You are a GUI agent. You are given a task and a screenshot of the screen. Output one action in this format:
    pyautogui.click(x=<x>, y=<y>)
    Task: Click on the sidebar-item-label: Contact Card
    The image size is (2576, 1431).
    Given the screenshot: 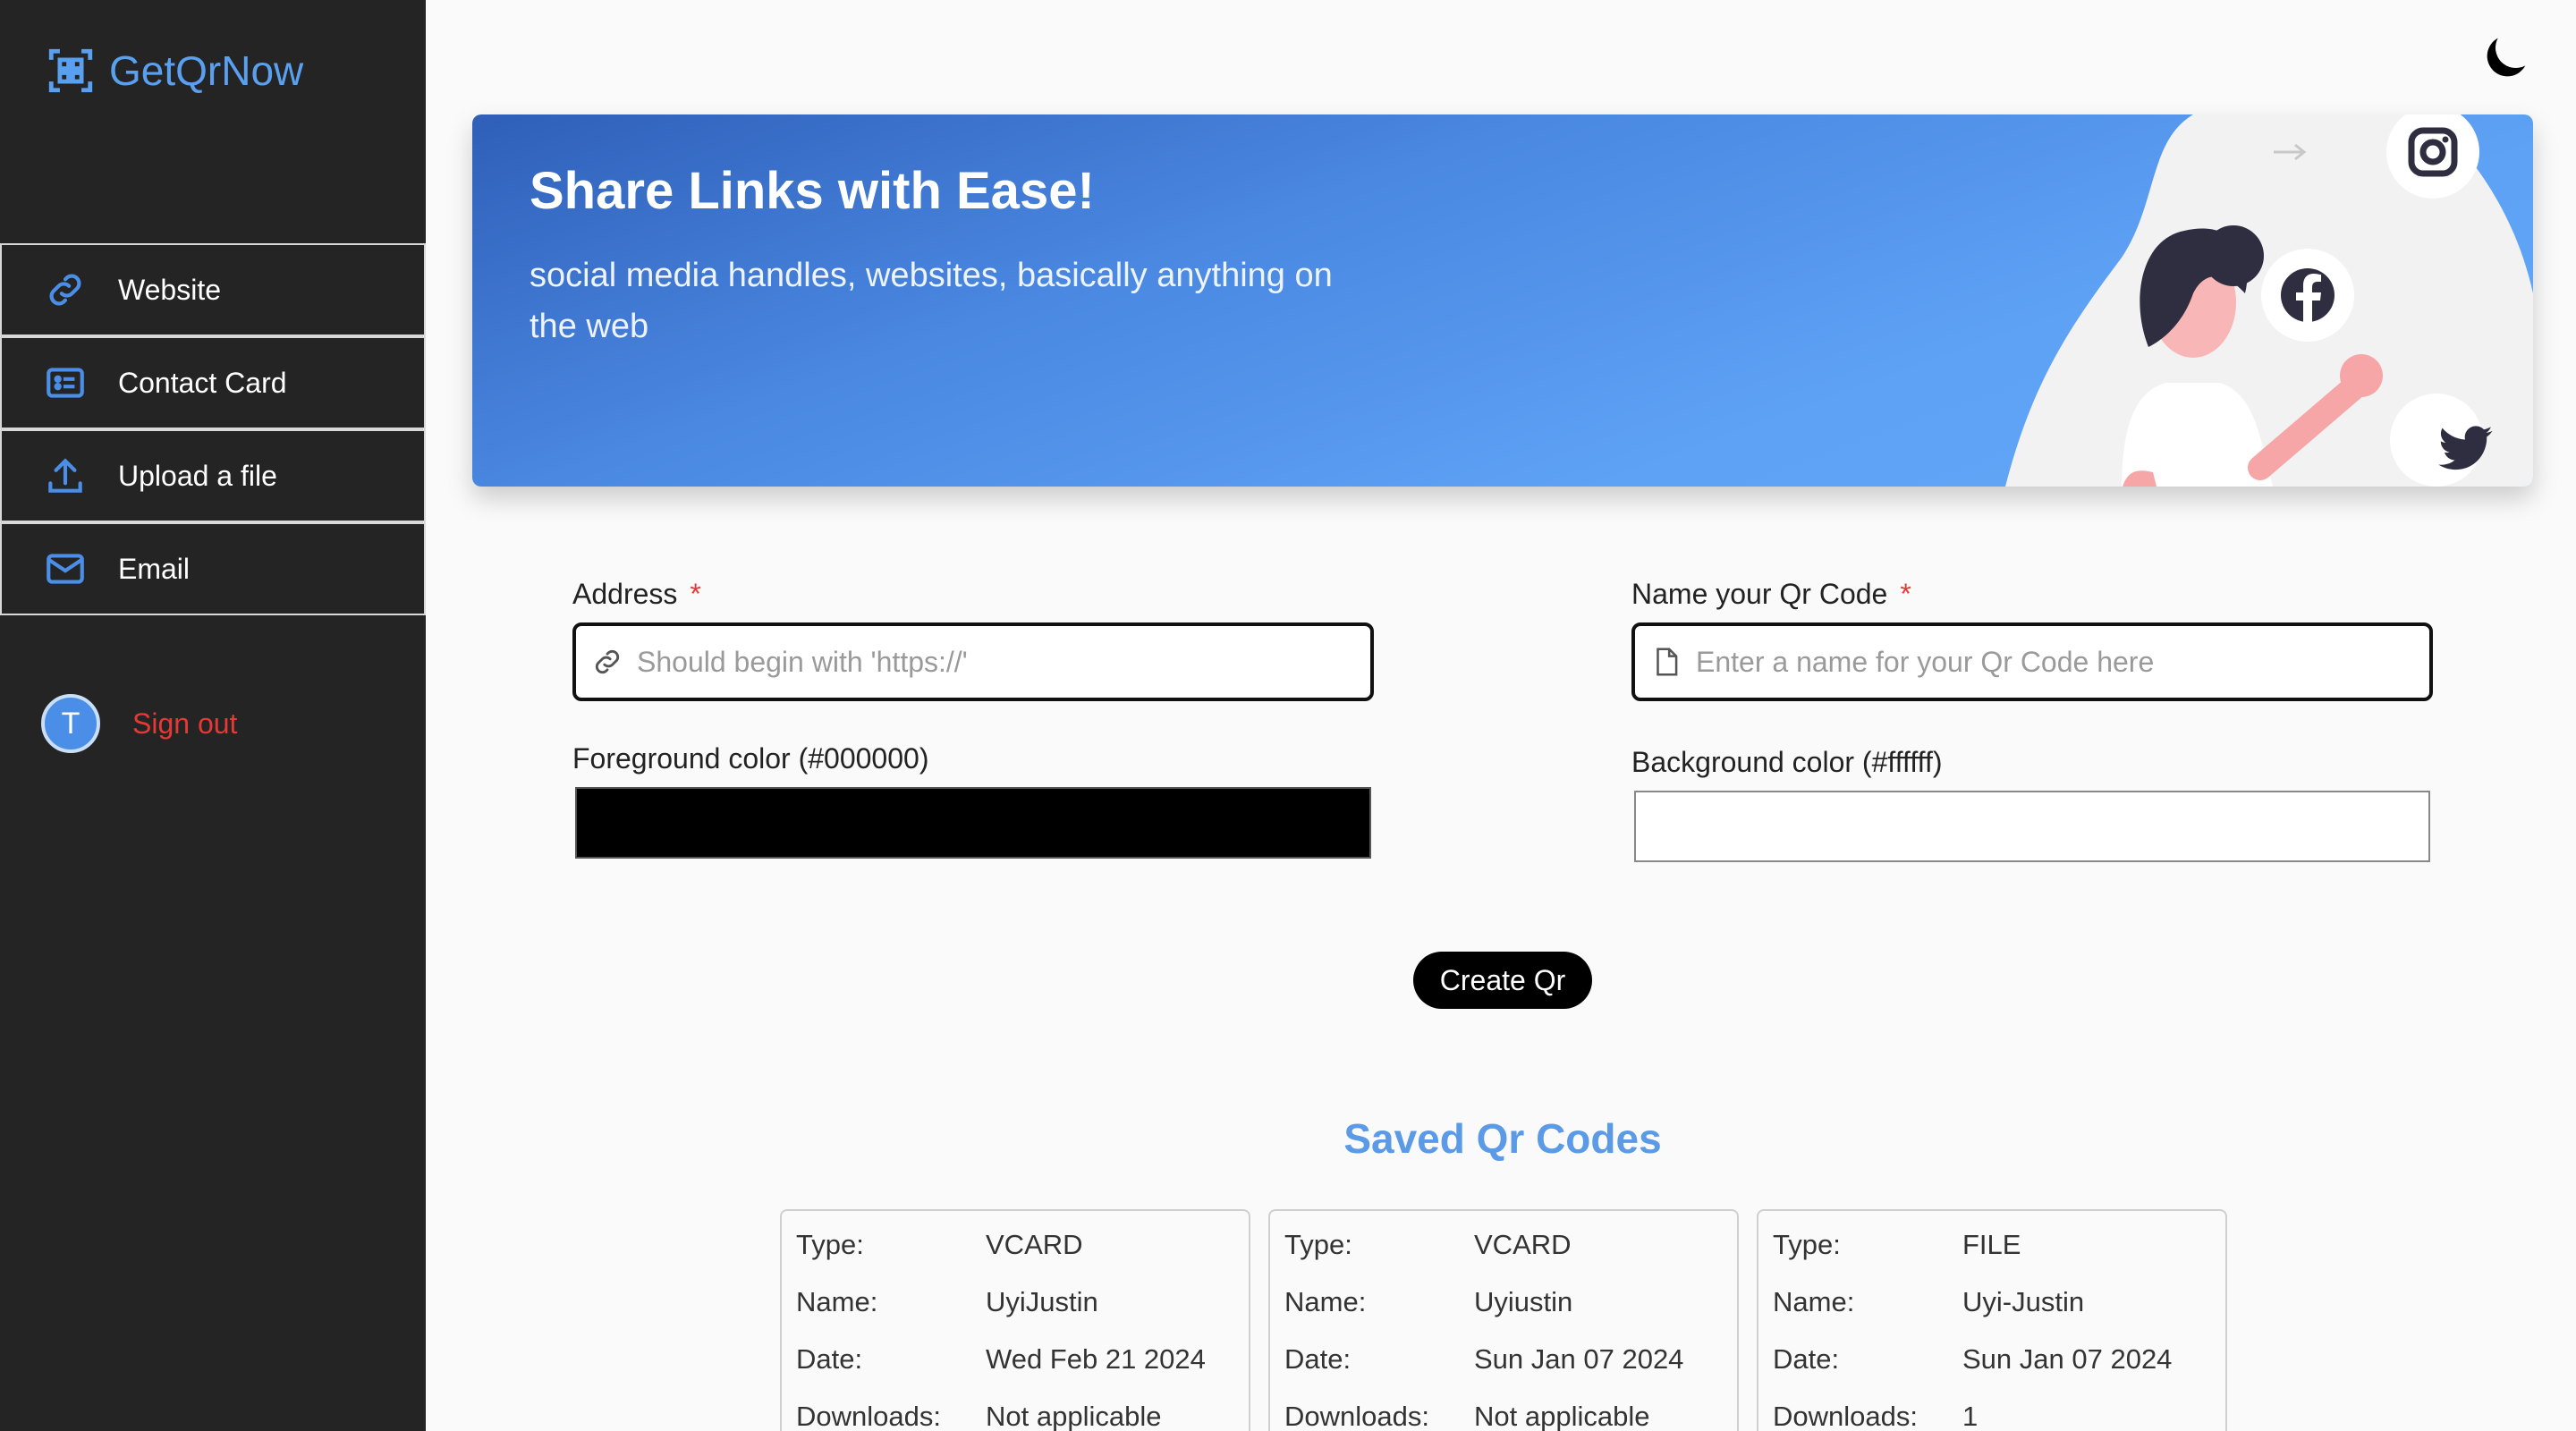 What is the action you would take?
    pyautogui.click(x=202, y=383)
    